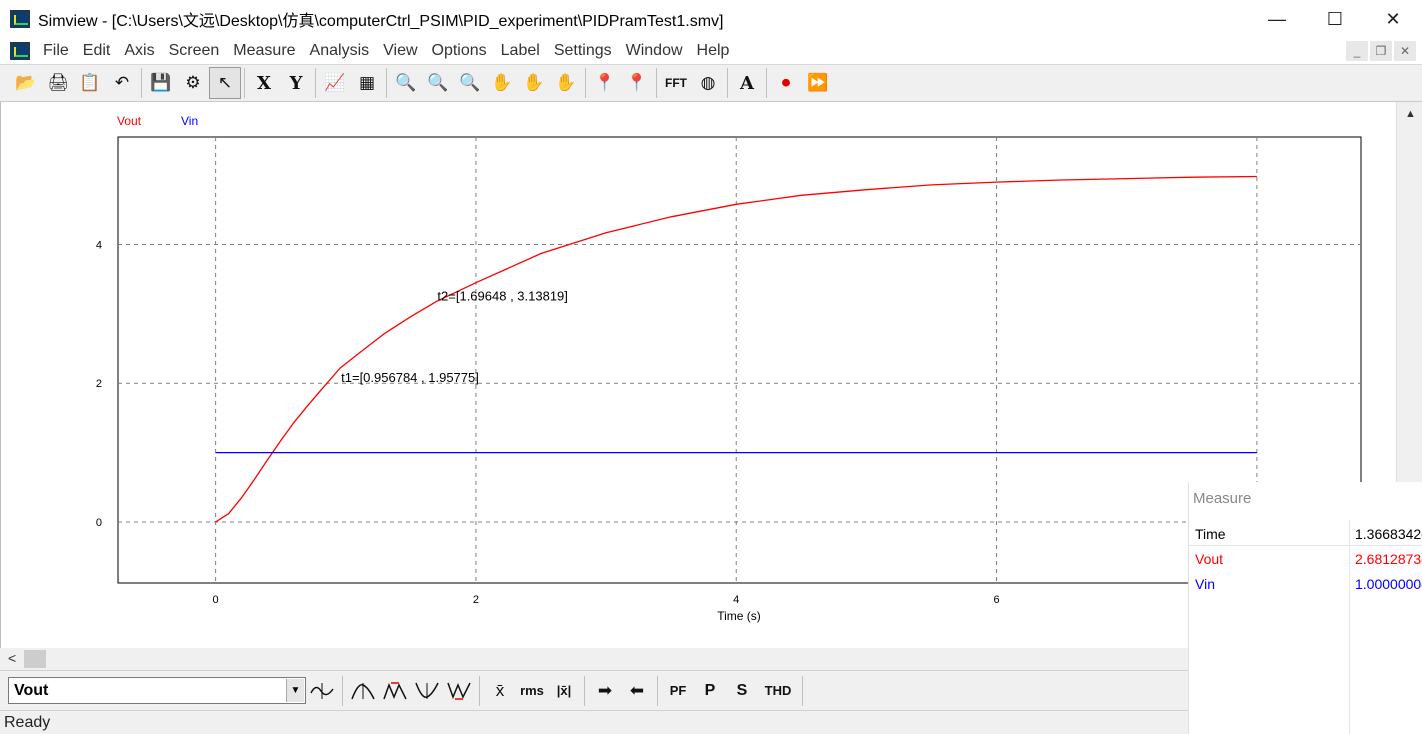 The width and height of the screenshot is (1422, 734). Describe the element at coordinates (367, 83) in the screenshot. I see `screen-layout-icon: ▦` at that location.